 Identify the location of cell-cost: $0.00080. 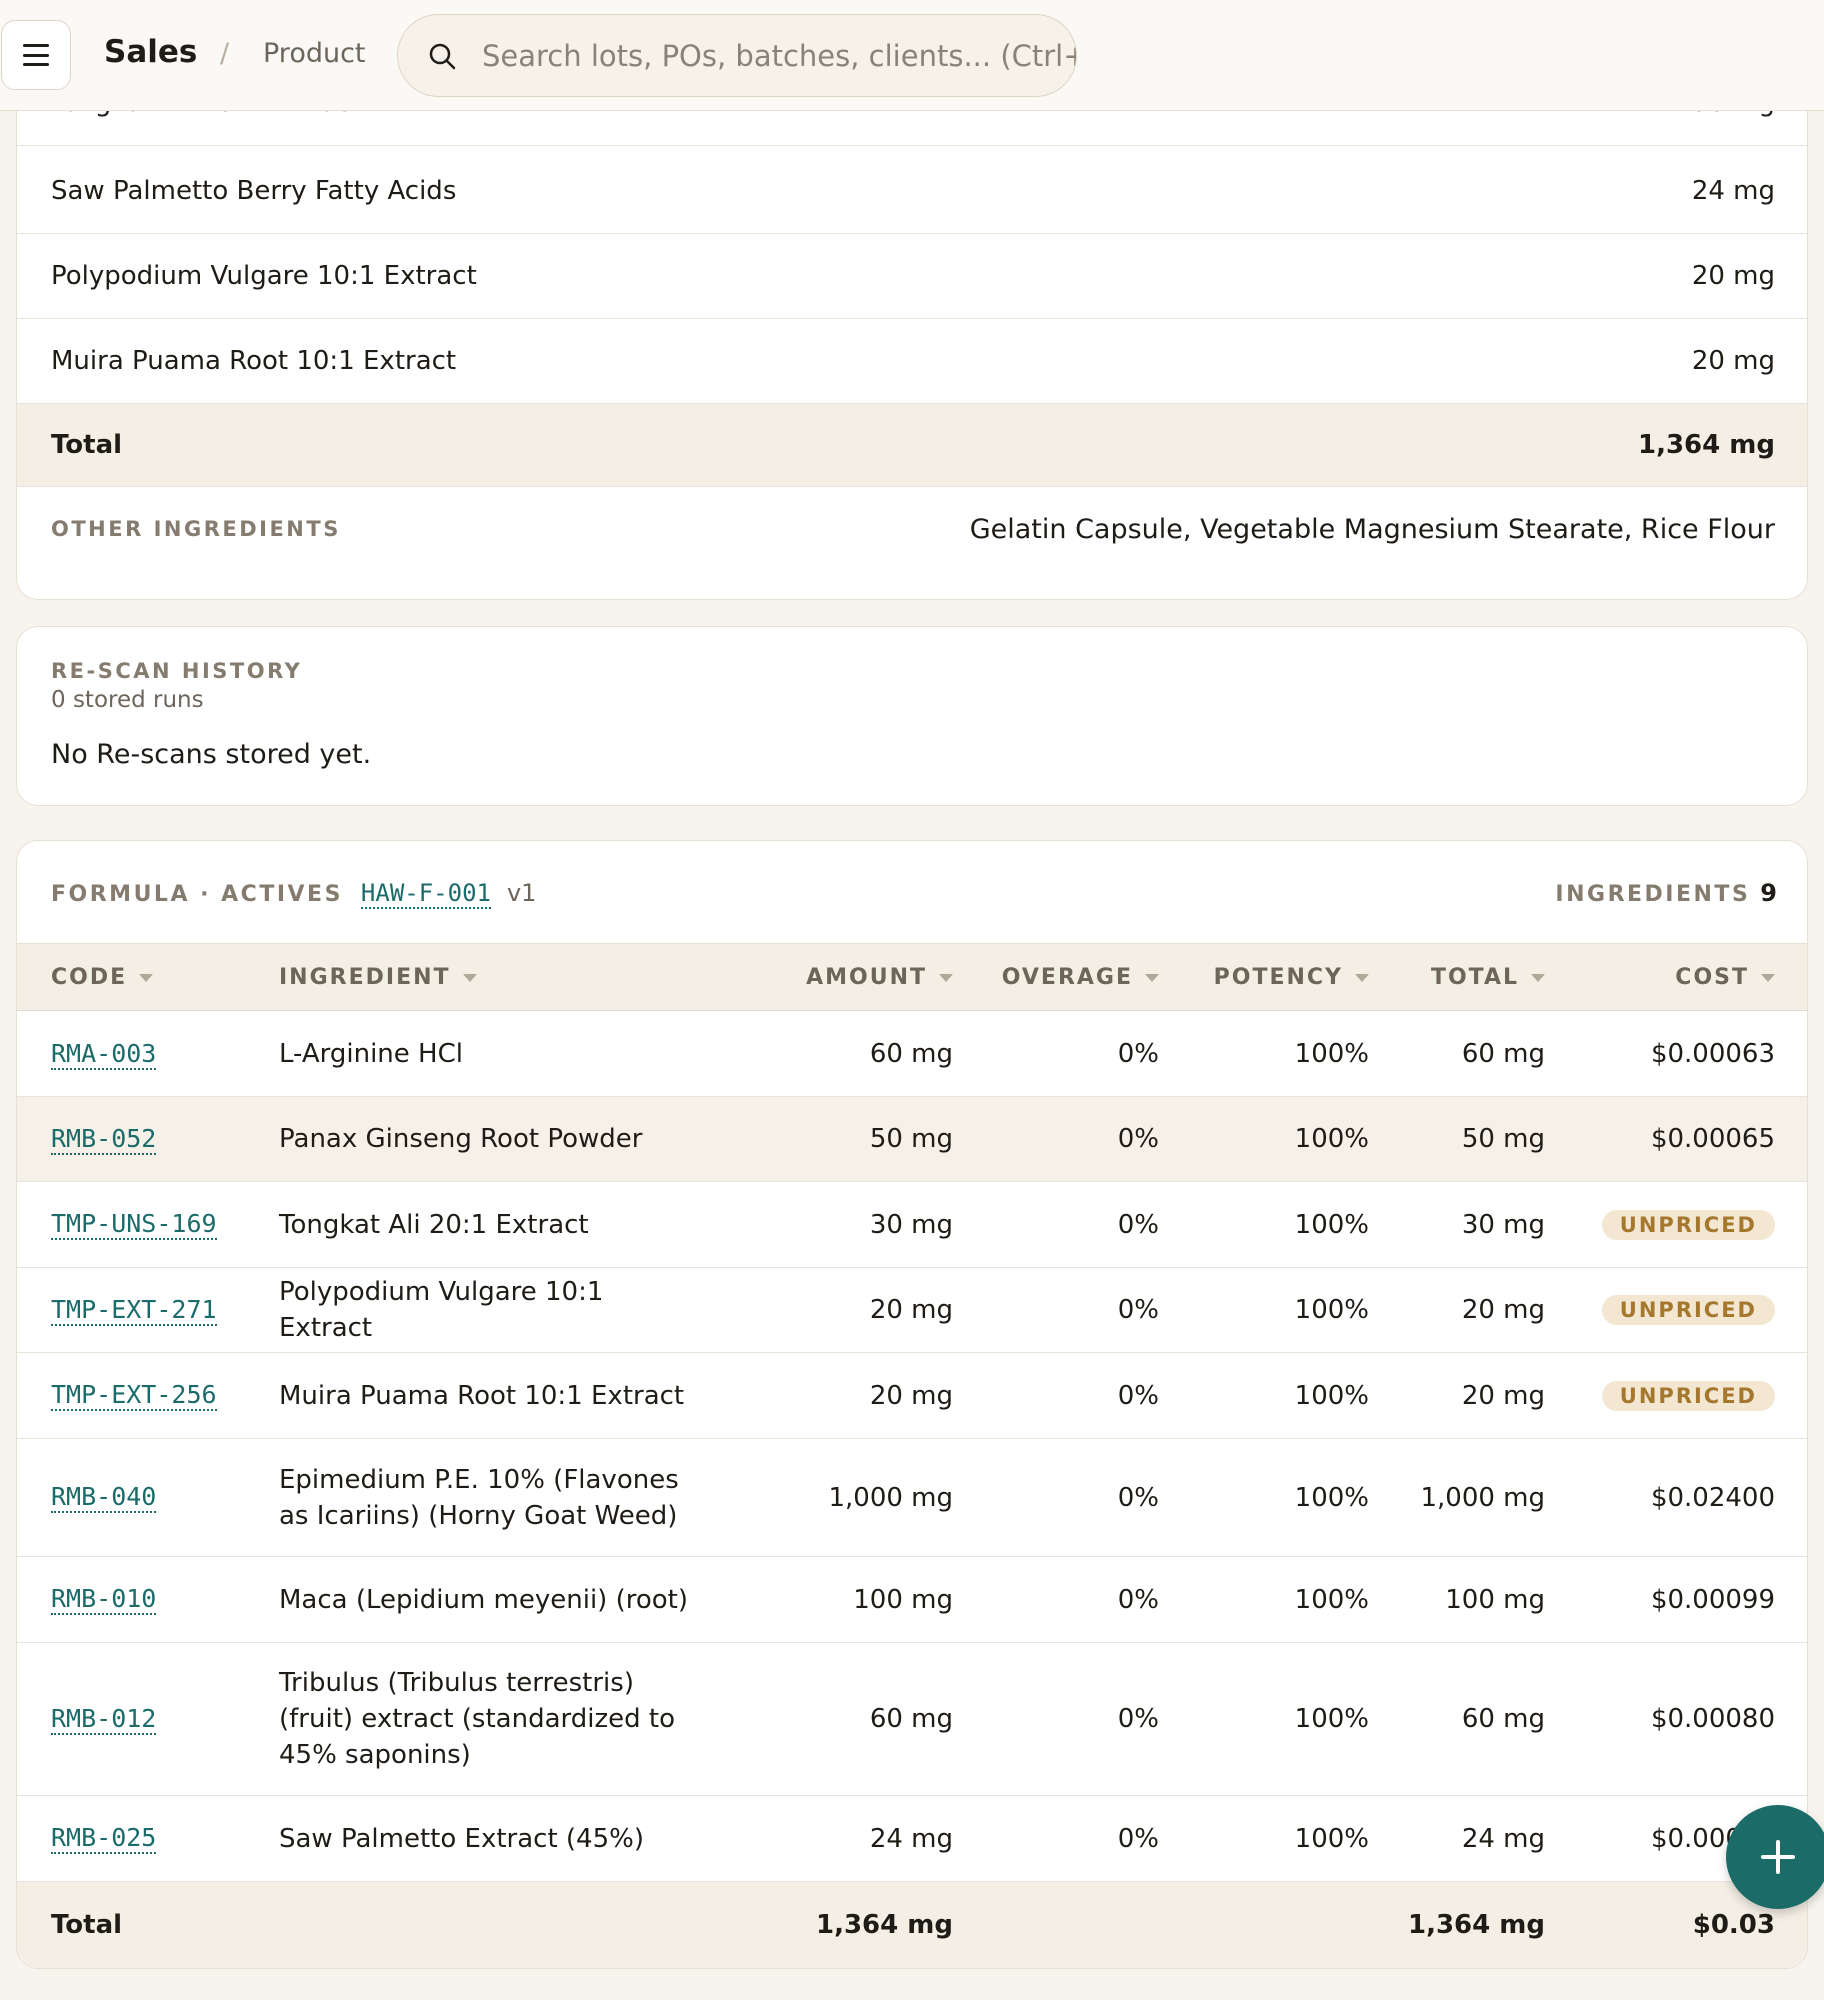
(1712, 1719).